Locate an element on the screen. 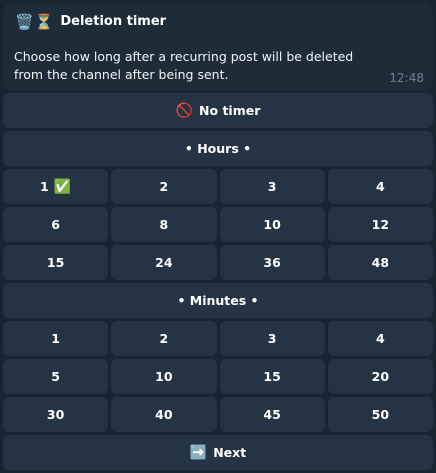  next-label: Next is located at coordinates (230, 452).